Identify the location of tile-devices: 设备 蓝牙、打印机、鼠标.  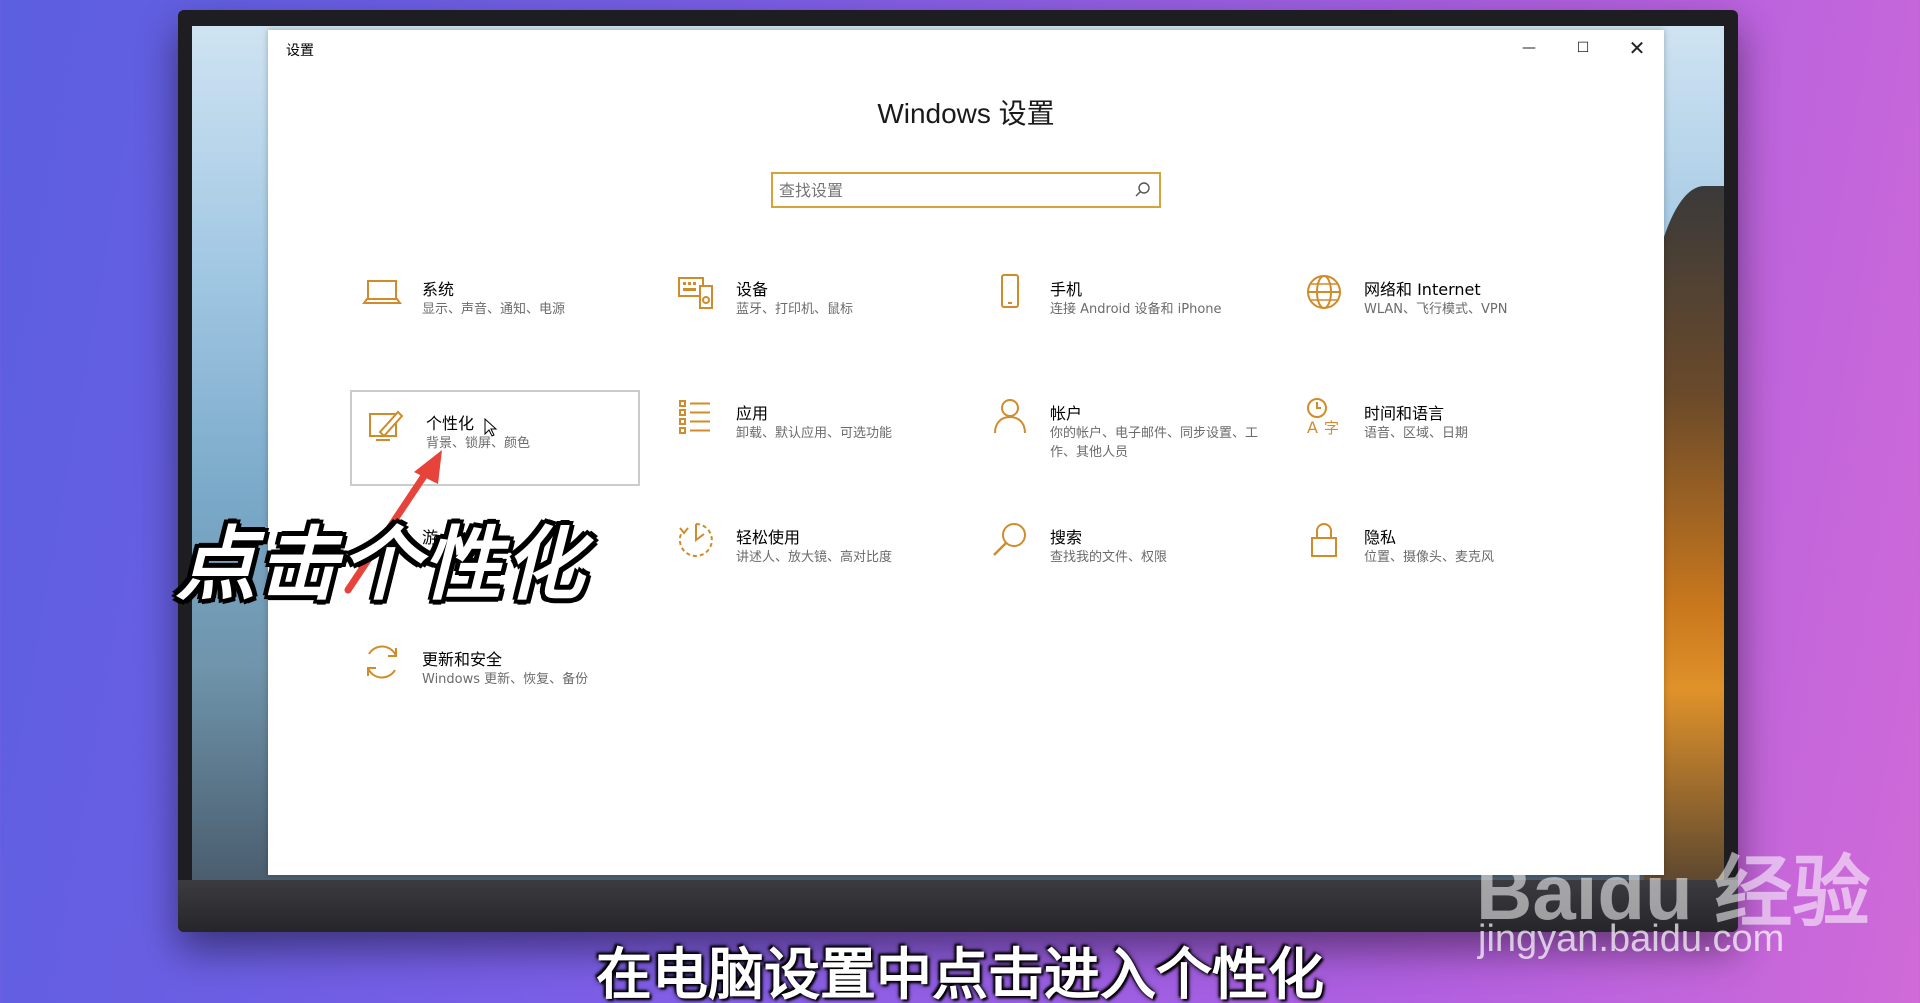
(807, 306).